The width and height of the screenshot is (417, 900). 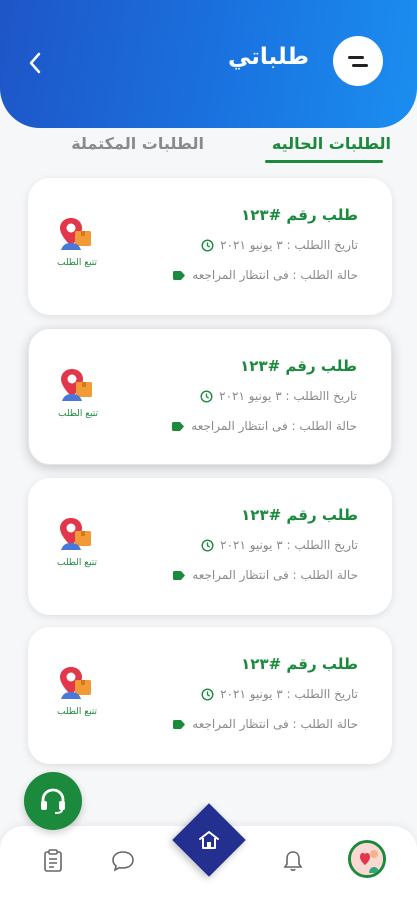 I want to click on nav-chat, so click(x=123, y=861).